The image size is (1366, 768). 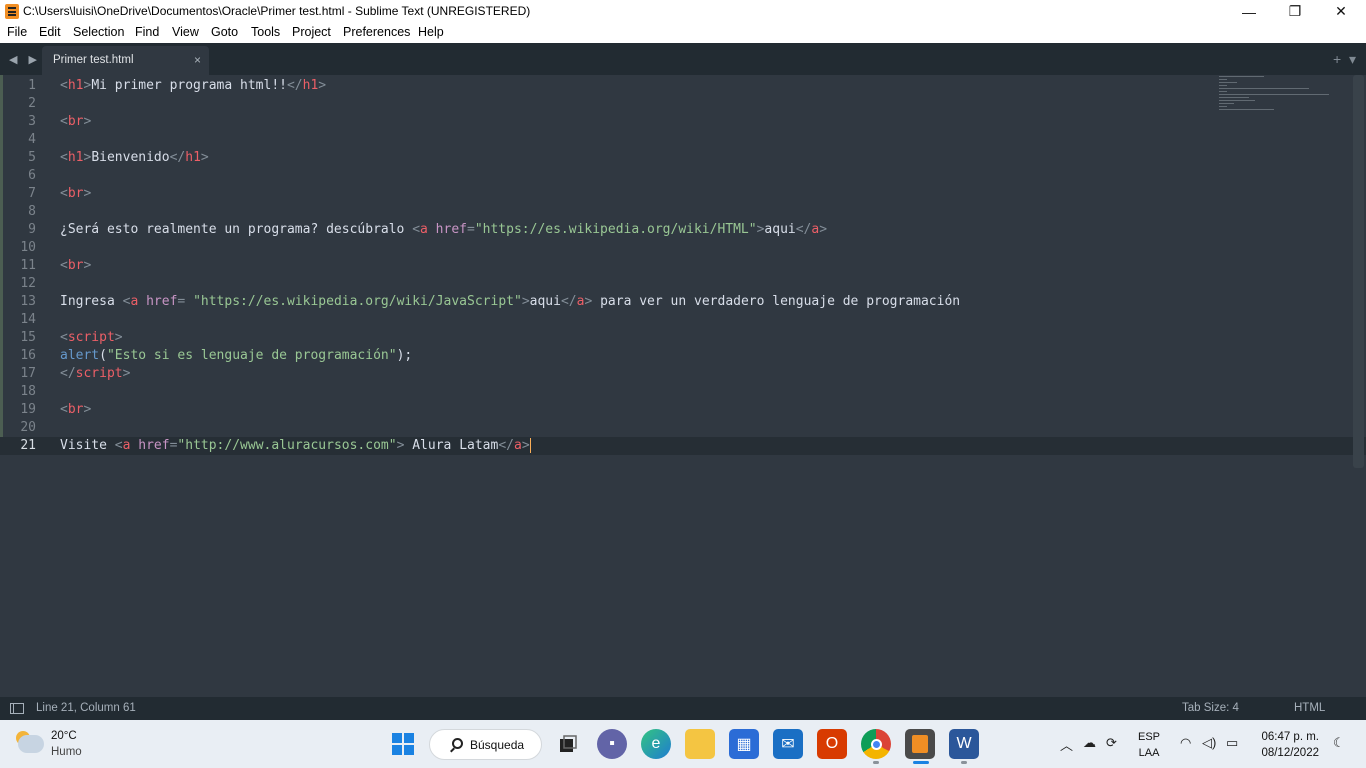 I want to click on line-number: 15, so click(x=28, y=337).